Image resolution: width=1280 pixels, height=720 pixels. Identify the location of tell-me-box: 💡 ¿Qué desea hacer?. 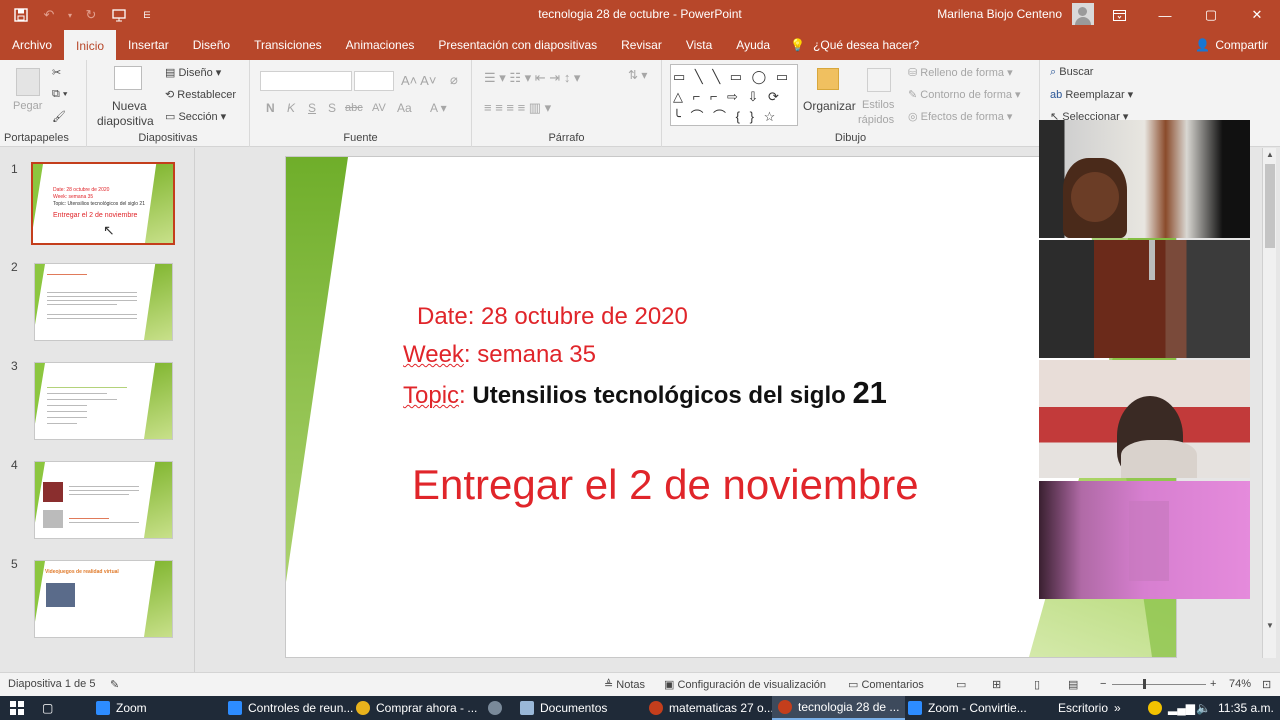
(854, 45).